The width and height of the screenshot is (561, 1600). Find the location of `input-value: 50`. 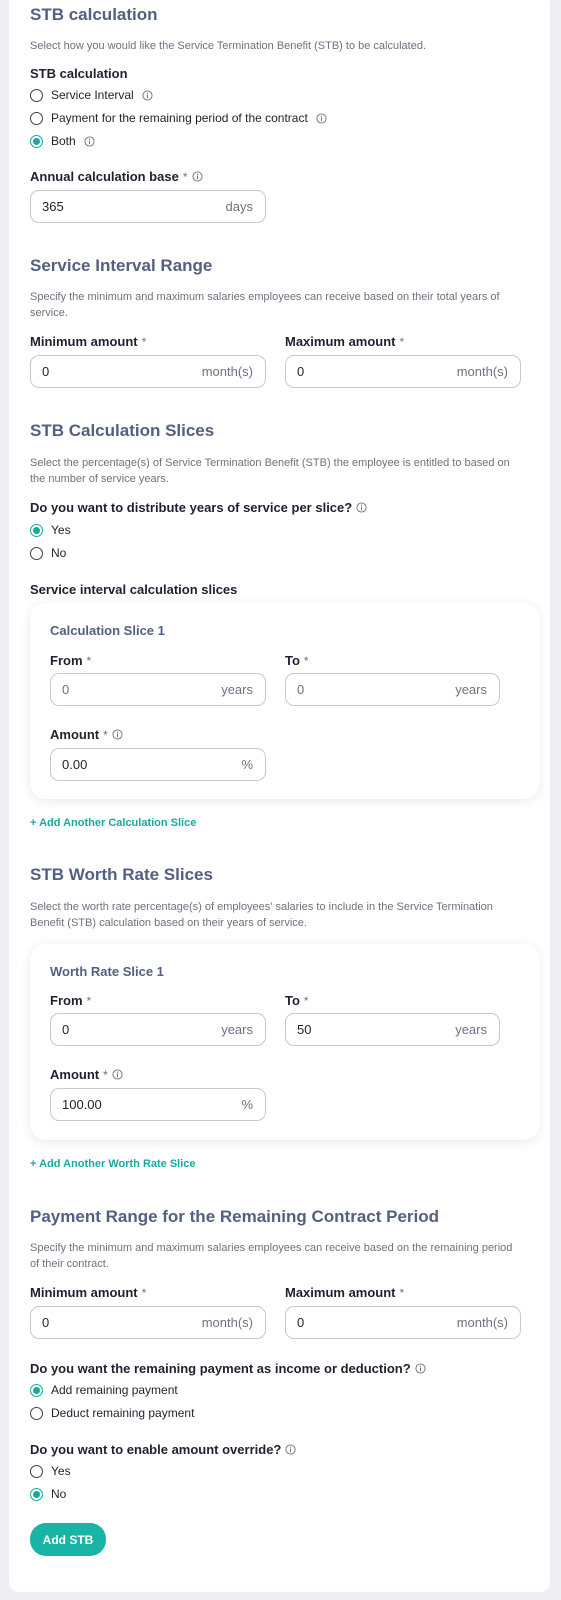

input-value: 50 is located at coordinates (304, 1029).